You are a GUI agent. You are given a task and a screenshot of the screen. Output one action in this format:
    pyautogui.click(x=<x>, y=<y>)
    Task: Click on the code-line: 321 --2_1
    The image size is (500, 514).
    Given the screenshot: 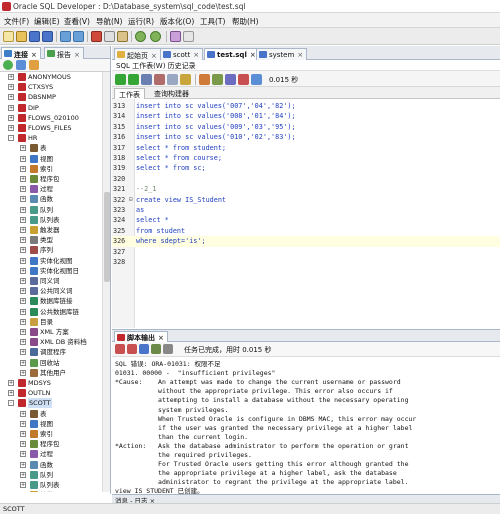 What is the action you would take?
    pyautogui.click(x=306, y=189)
    